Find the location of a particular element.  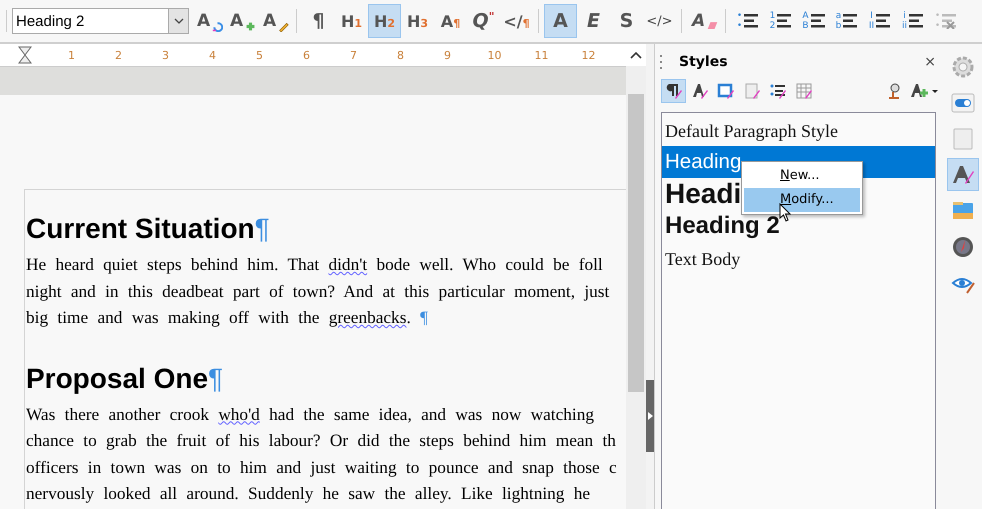

paragraph-line: He heard quiet steps behind him. That didn't bode well. Who could be foll is located at coordinates (315, 265).